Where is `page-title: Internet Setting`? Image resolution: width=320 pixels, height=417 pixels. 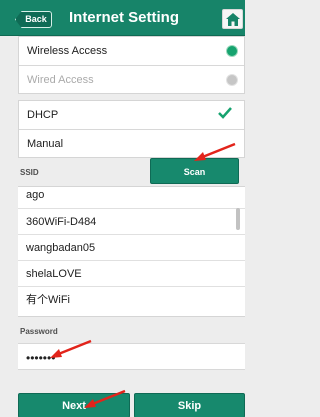
page-title: Internet Setting is located at coordinates (123, 17).